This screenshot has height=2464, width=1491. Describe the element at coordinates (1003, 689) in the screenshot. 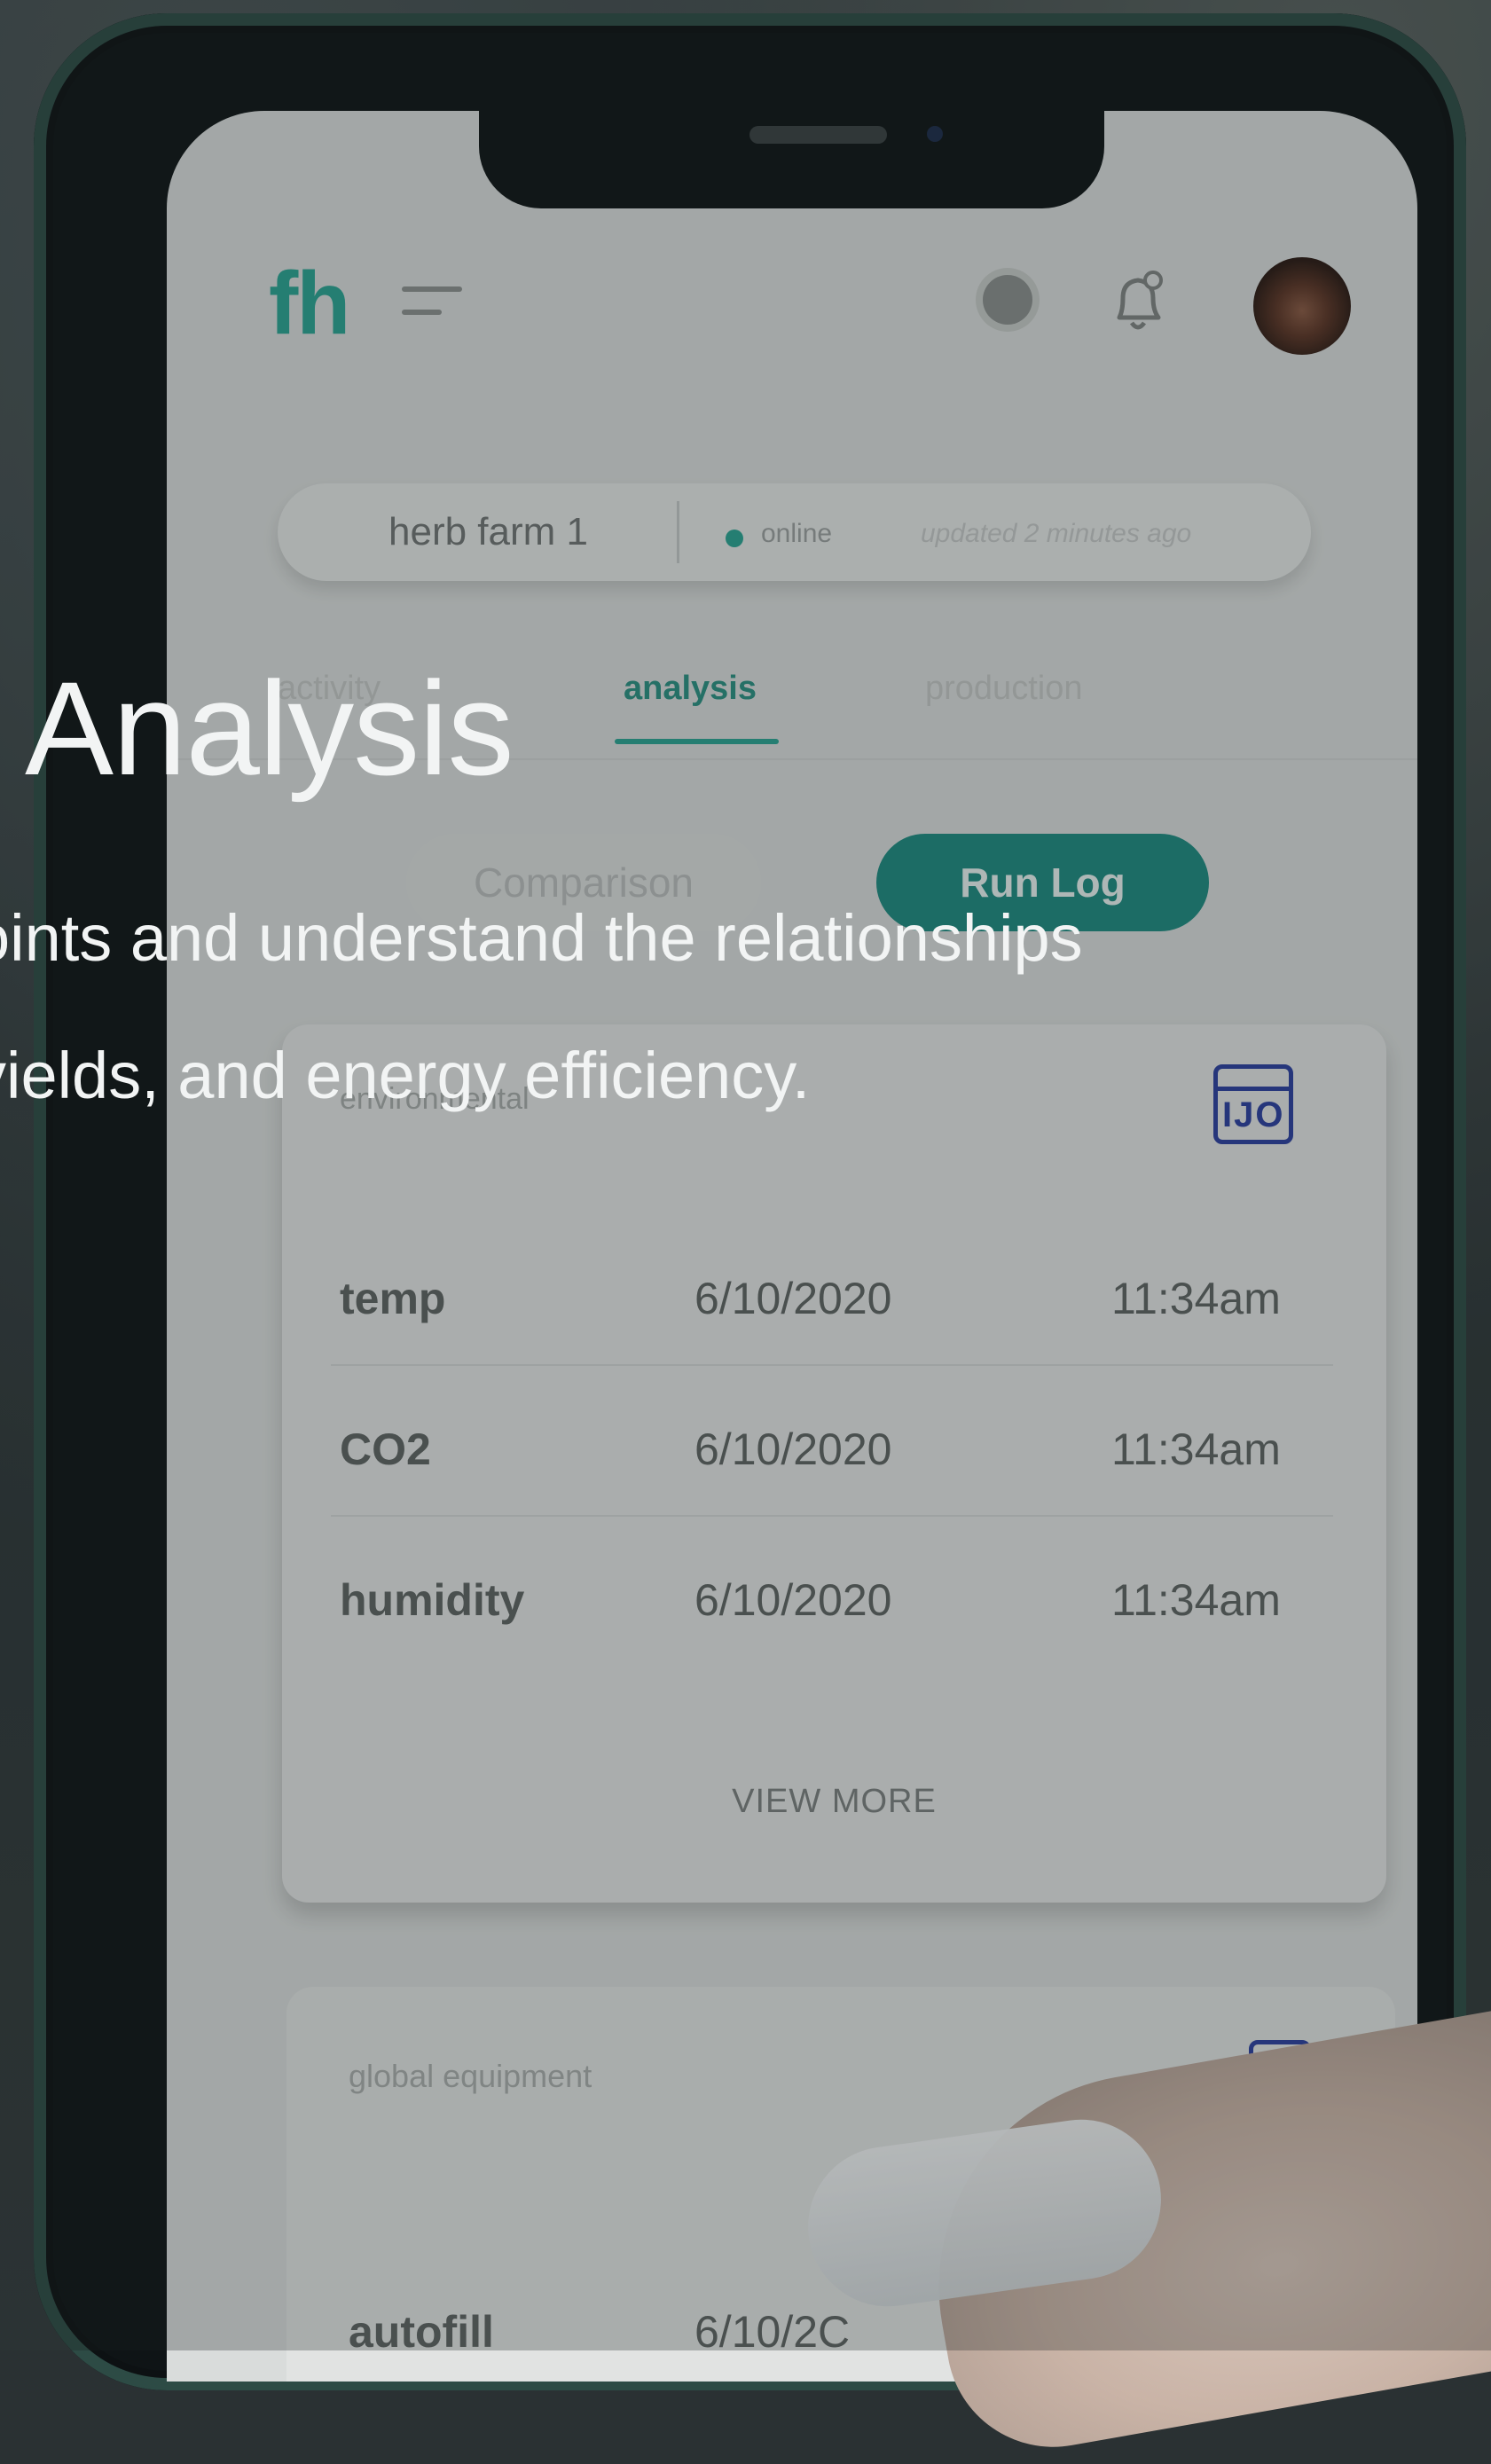

I see `tab-production: production` at that location.